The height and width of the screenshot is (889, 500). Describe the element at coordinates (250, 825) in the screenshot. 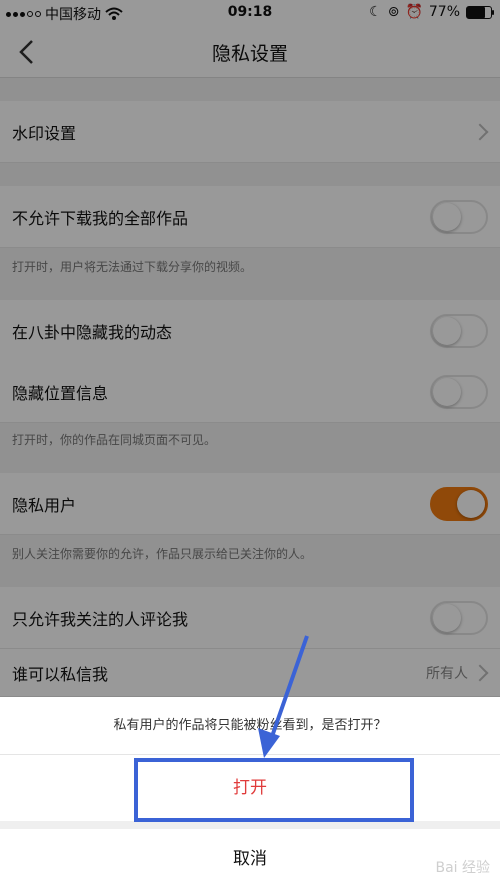

I see `action-sheet-divider` at that location.